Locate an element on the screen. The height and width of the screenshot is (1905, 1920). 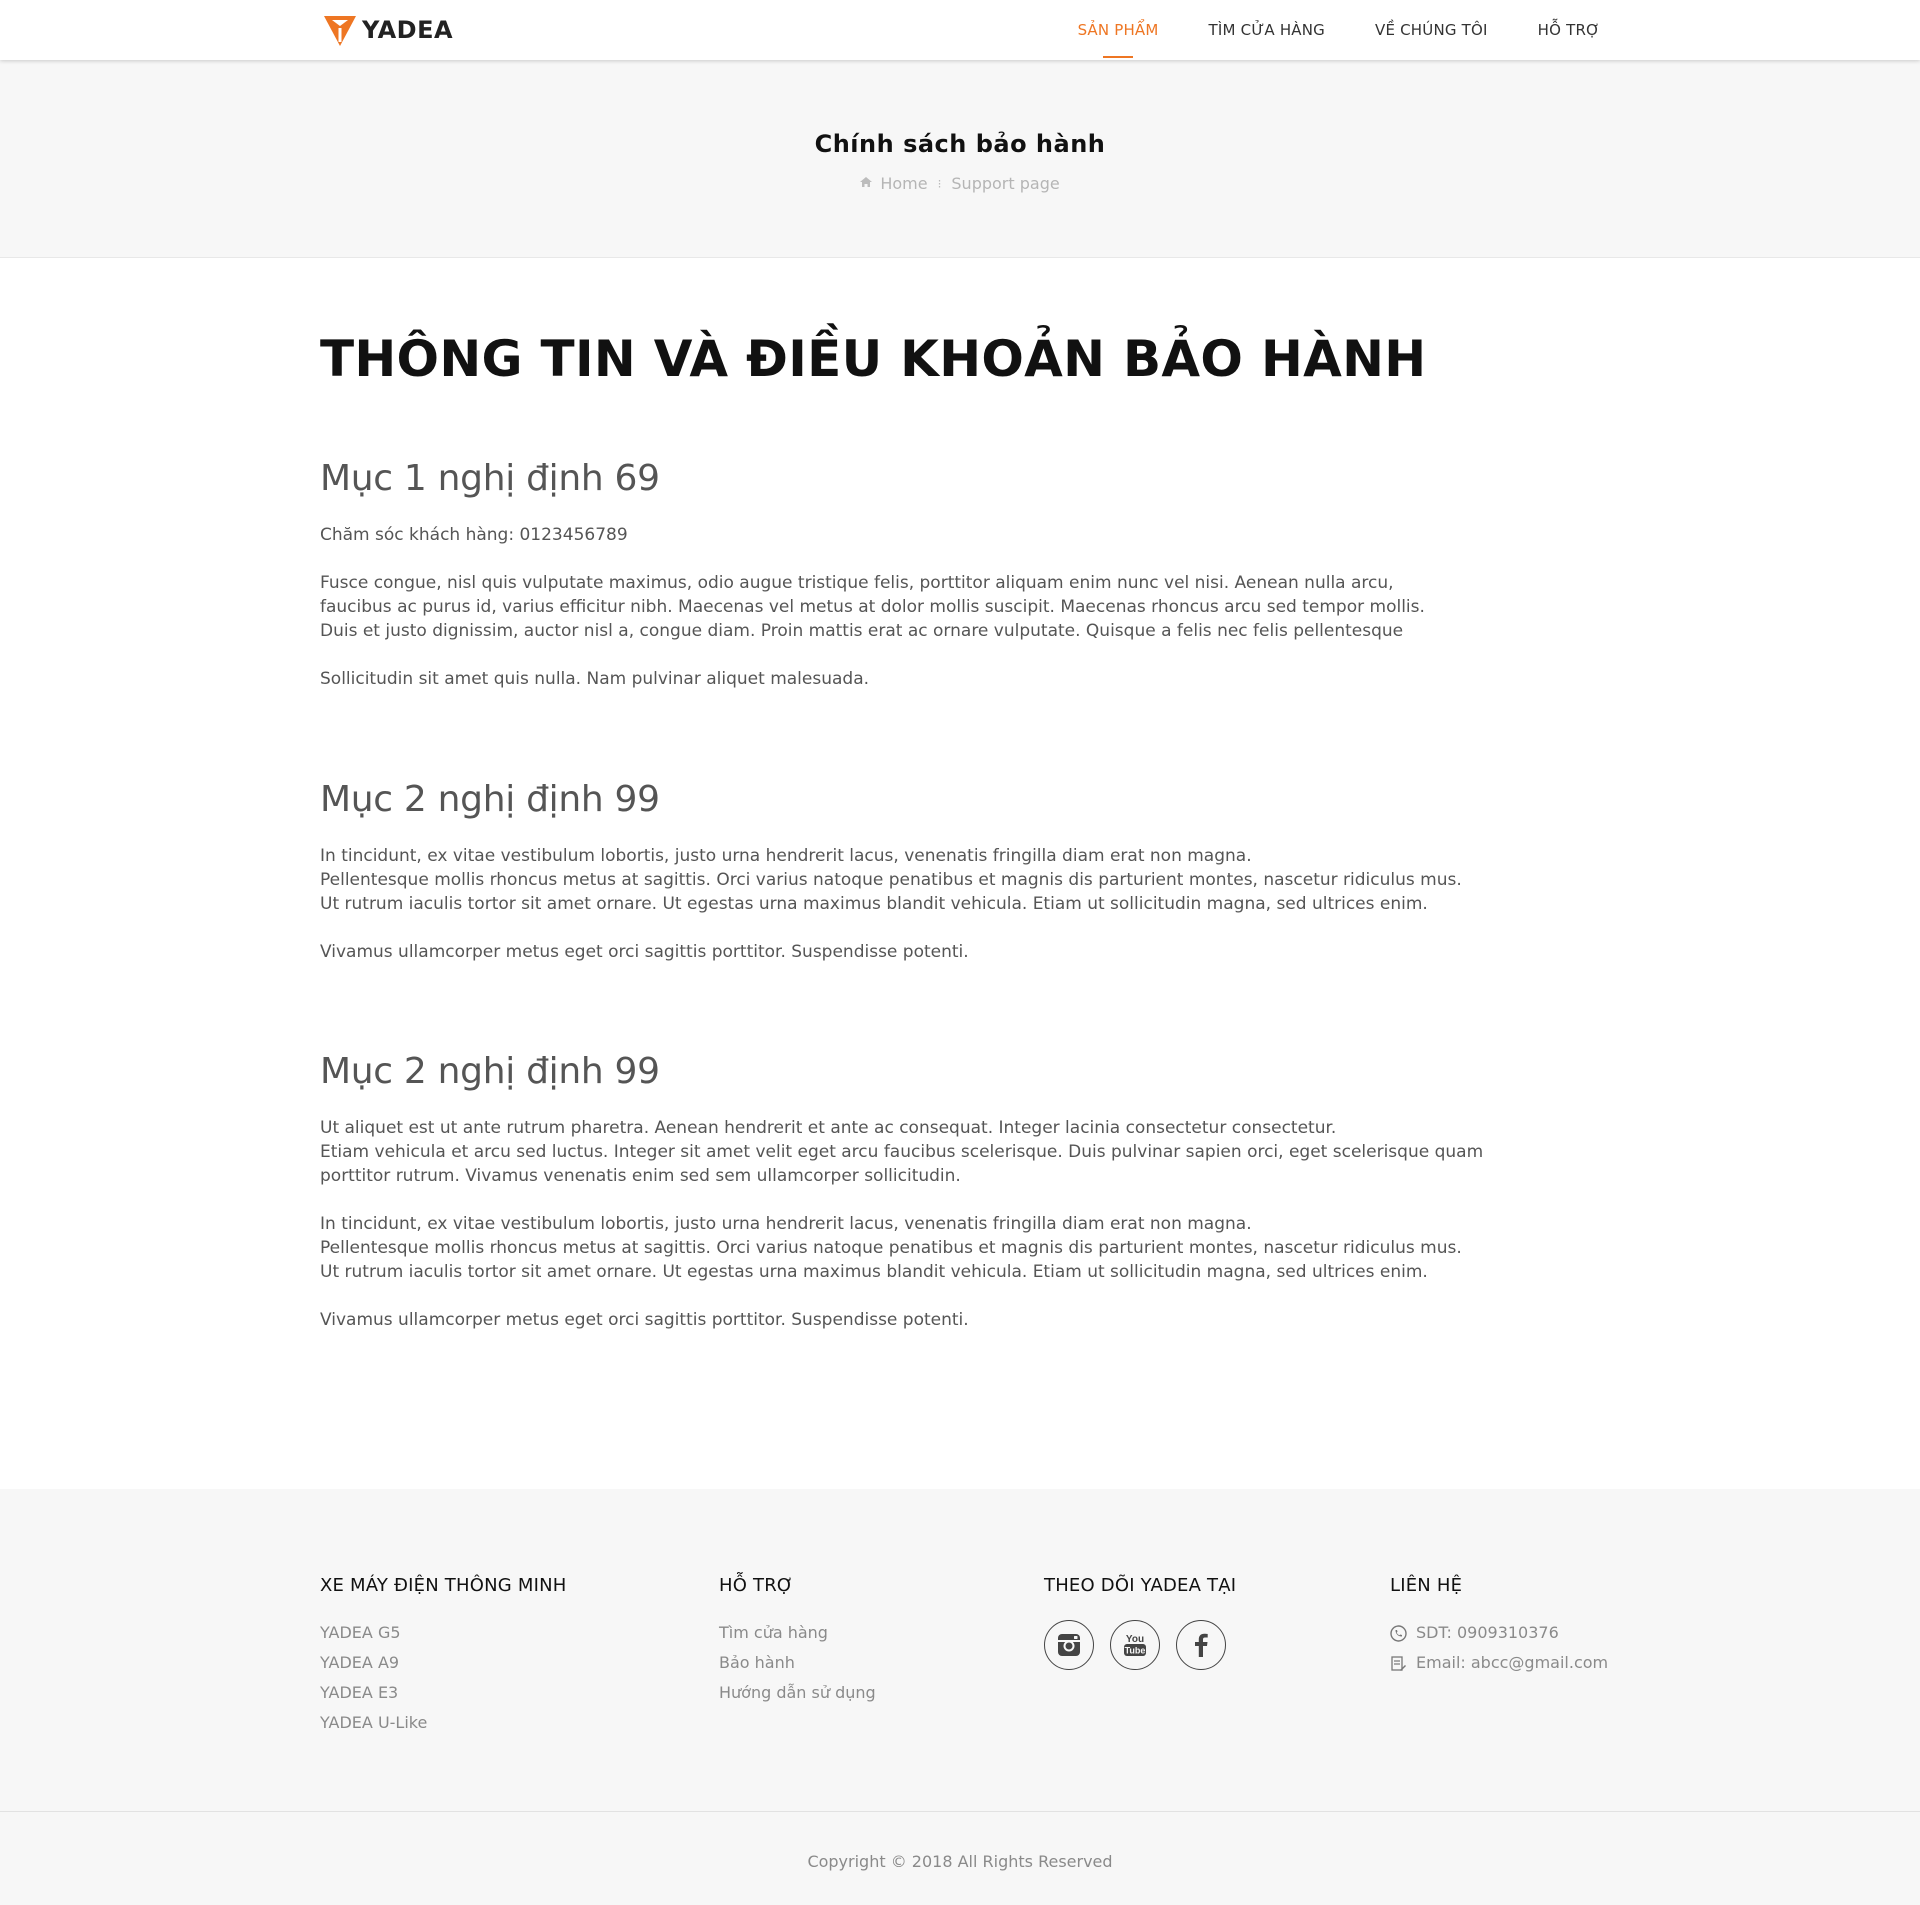
footer-follow: THEO DÕI YADEA TẠI You Tube is located at coordinates (1143, 1622).